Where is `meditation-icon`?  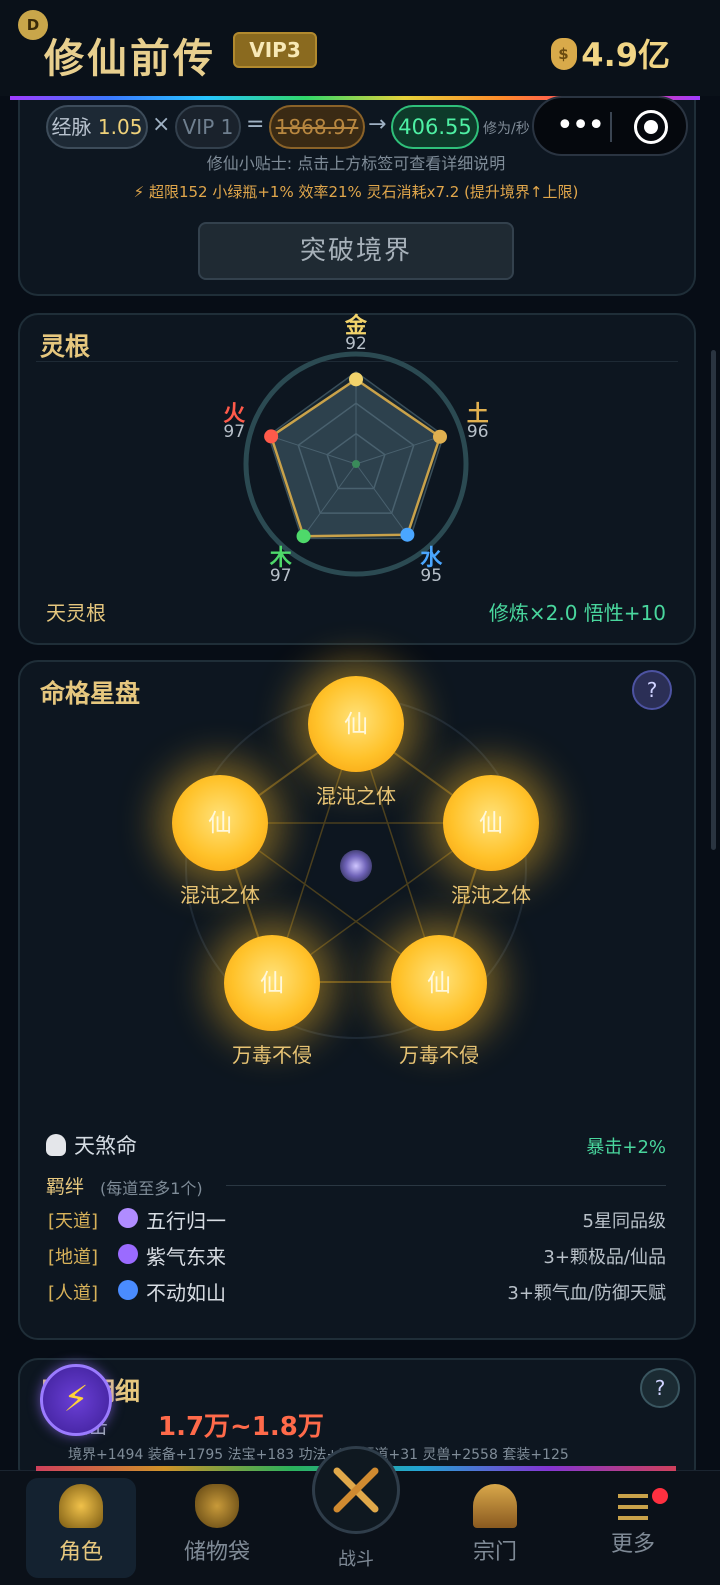
meditation-icon is located at coordinates (81, 1506).